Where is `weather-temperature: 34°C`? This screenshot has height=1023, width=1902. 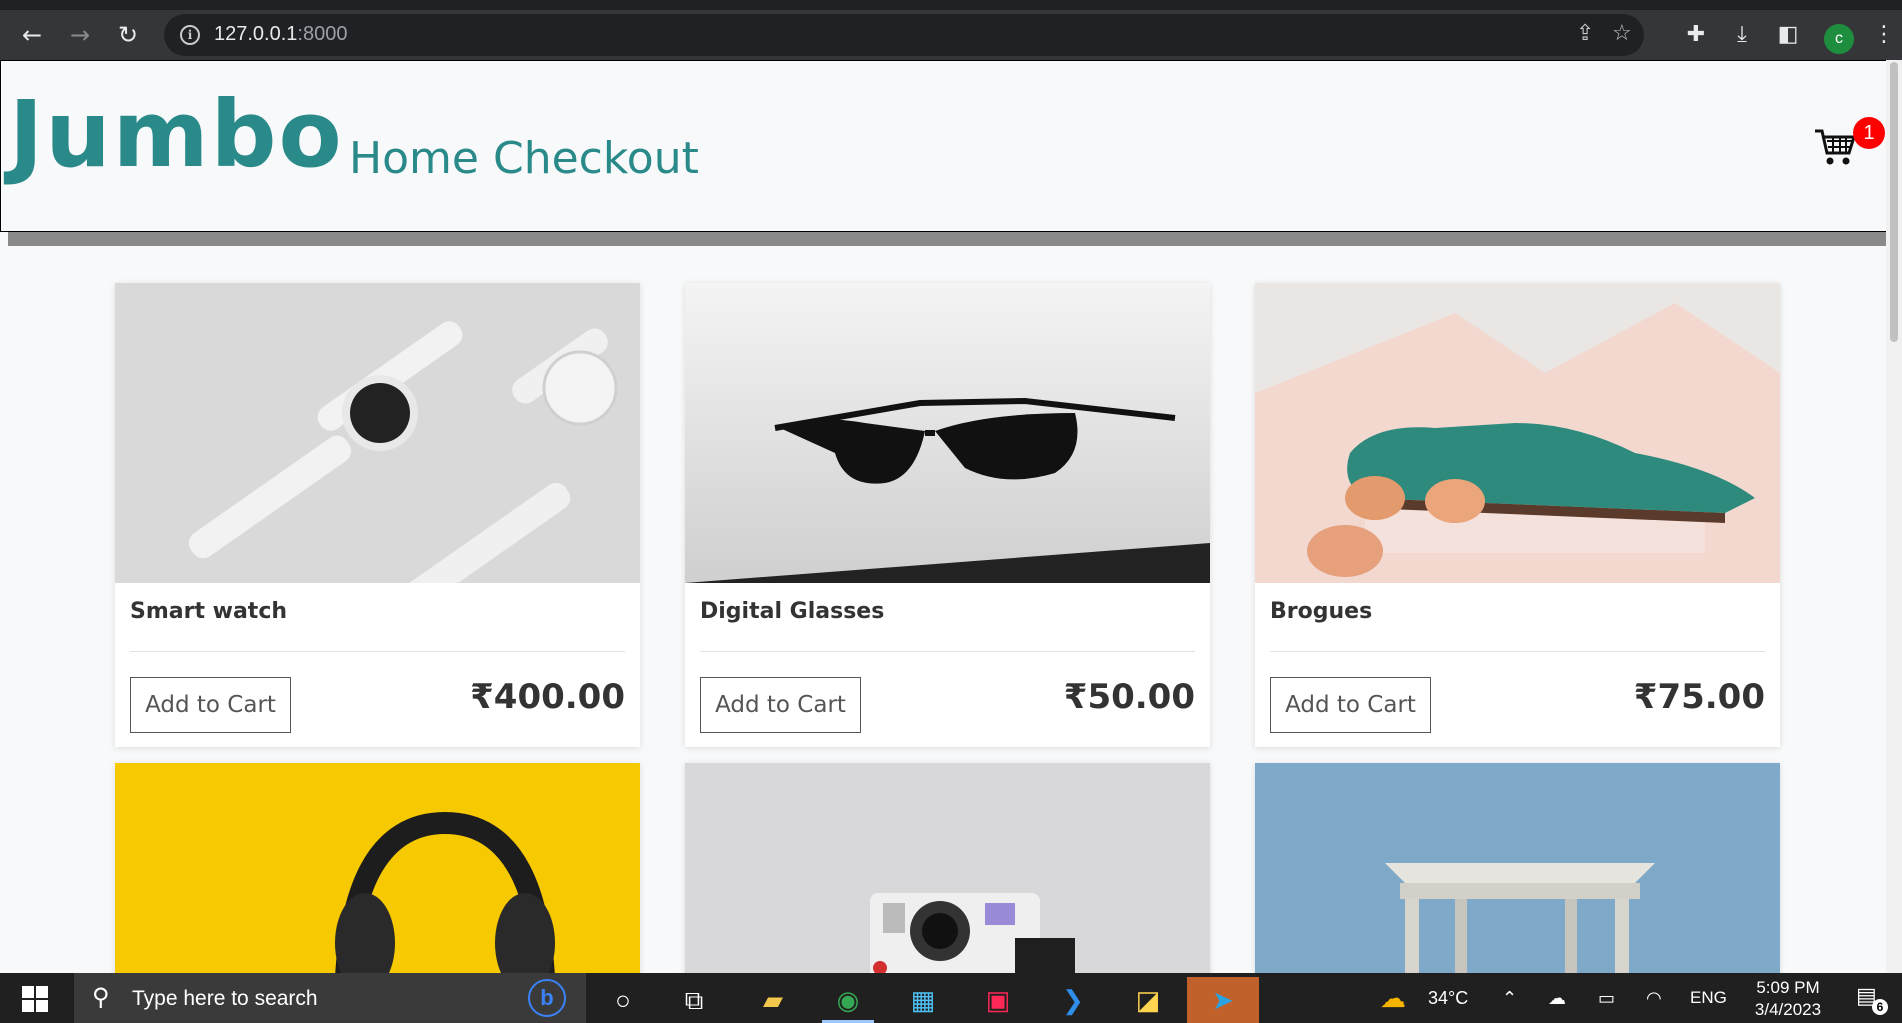 weather-temperature: 34°C is located at coordinates (1448, 998).